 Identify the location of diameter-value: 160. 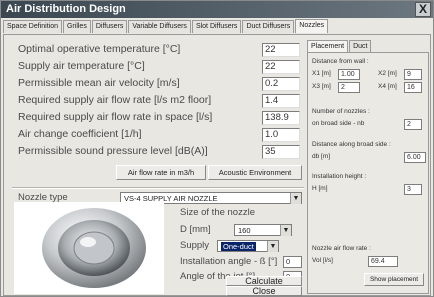
(244, 230).